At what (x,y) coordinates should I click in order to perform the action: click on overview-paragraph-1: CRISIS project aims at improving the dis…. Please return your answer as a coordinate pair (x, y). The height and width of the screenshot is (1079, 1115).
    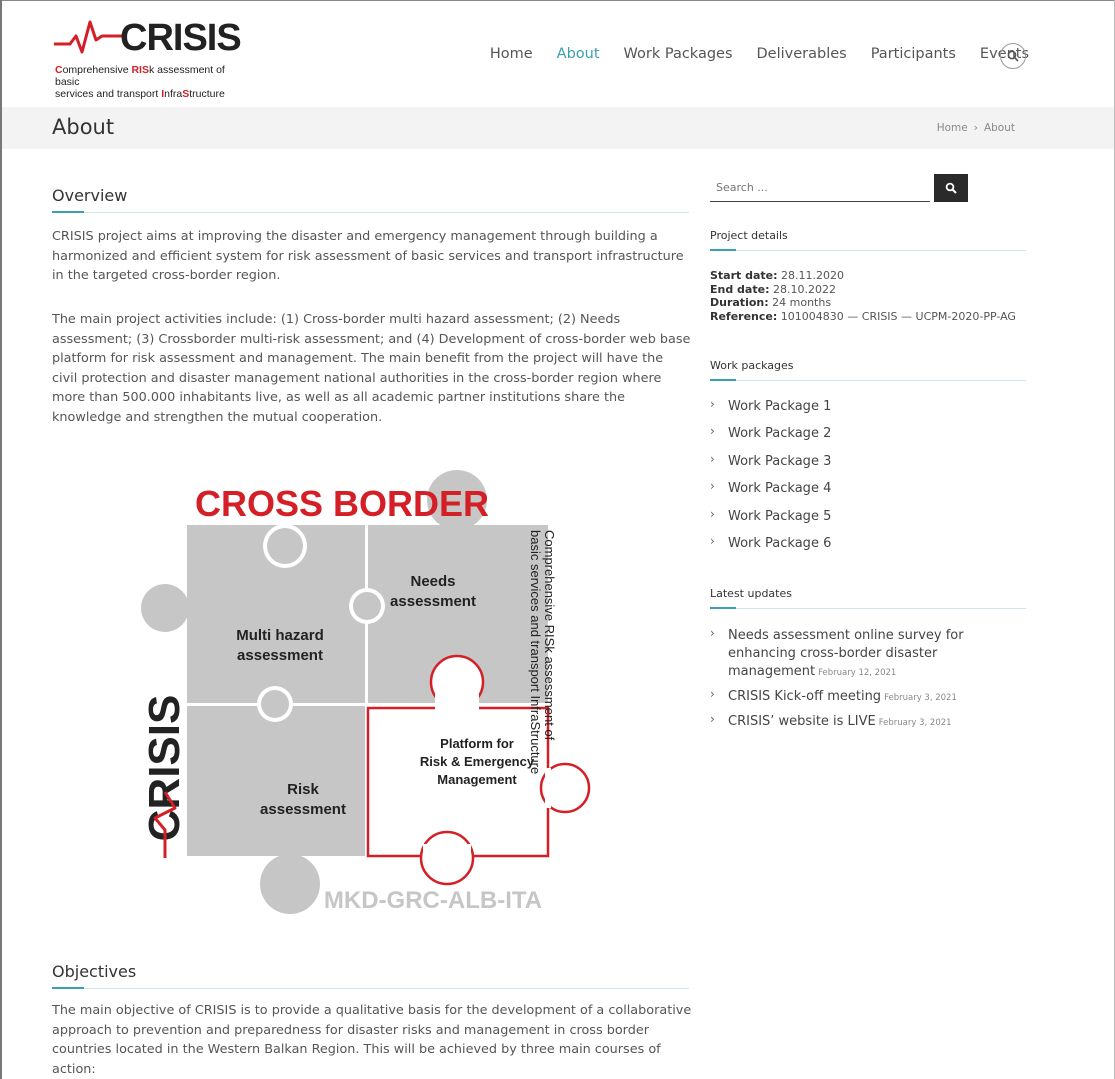
    Looking at the image, I should click on (368, 256).